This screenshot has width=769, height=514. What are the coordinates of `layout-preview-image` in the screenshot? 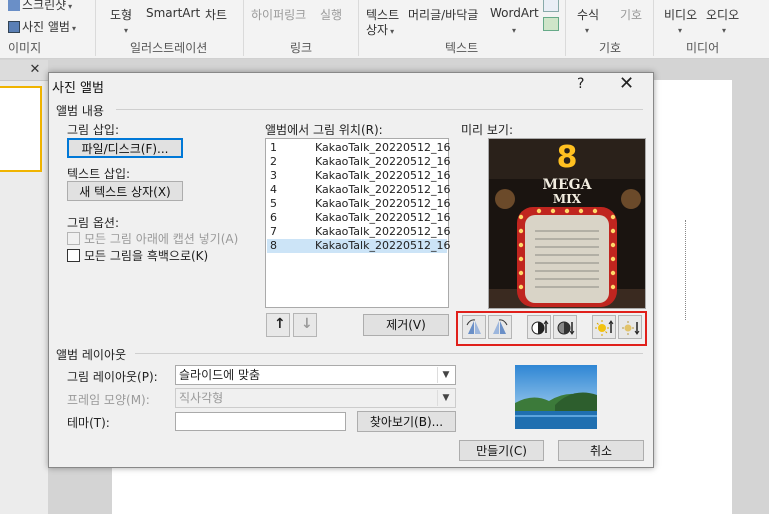 It's located at (556, 397).